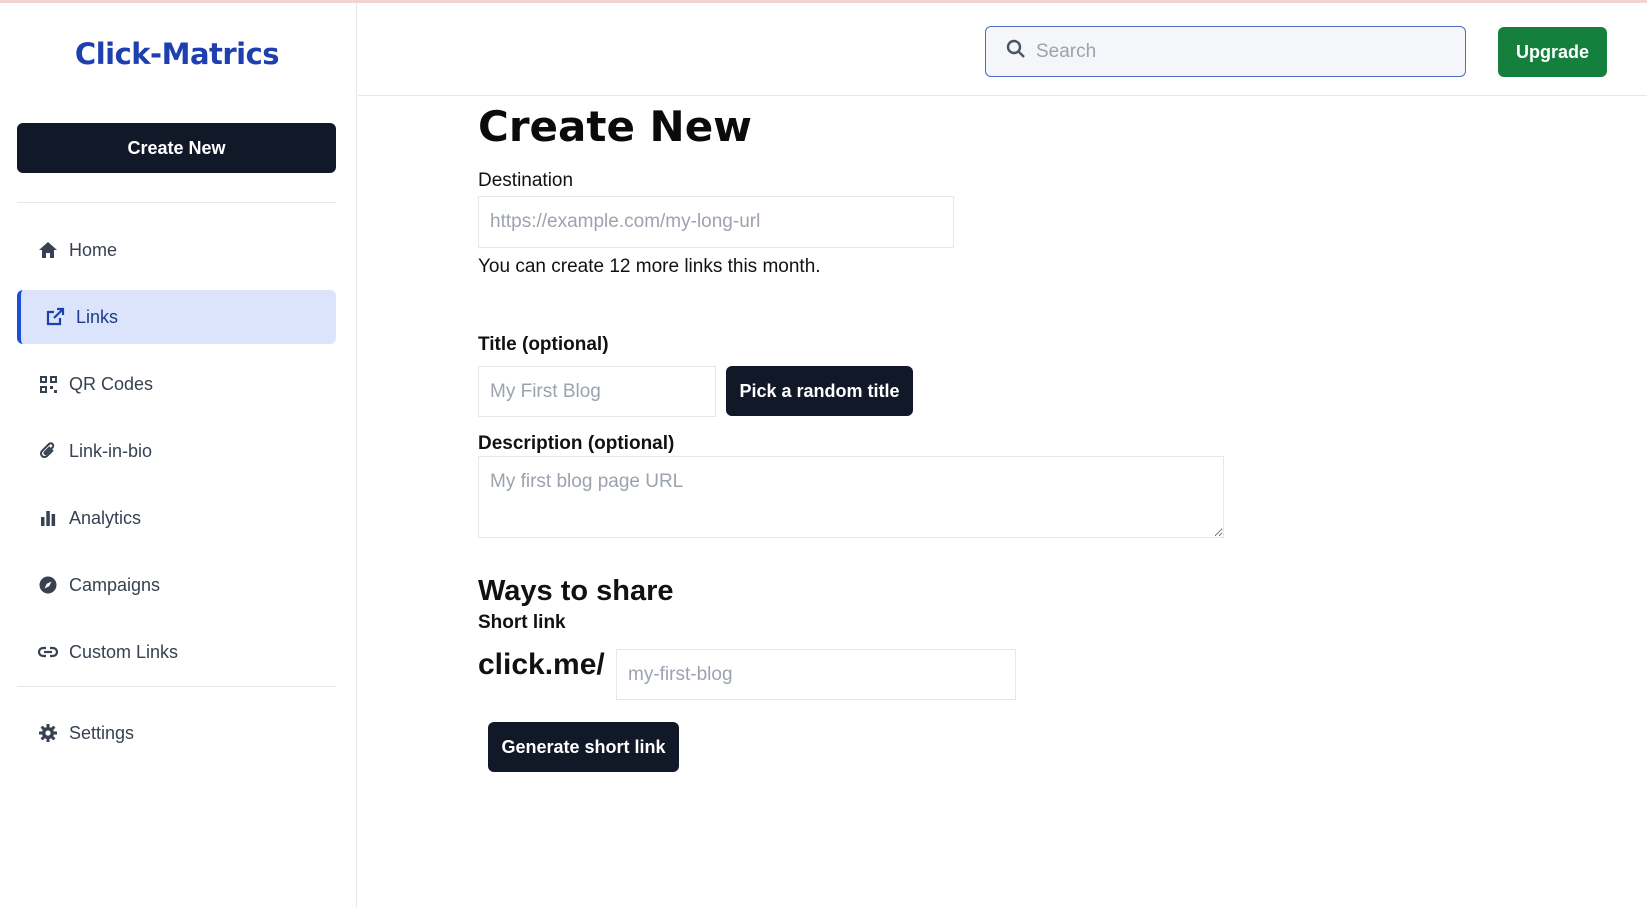  I want to click on share-section-heading: Ways to share, so click(576, 591).